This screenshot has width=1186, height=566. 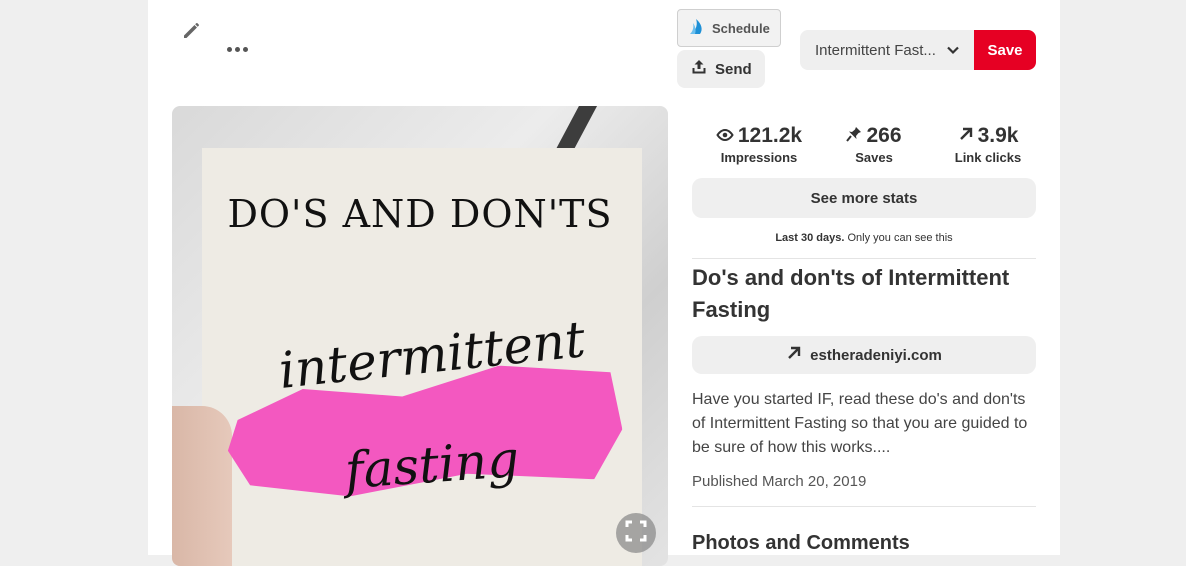 I want to click on pin-title: Do's and don'ts of Intermittent Fasting, so click(x=851, y=293).